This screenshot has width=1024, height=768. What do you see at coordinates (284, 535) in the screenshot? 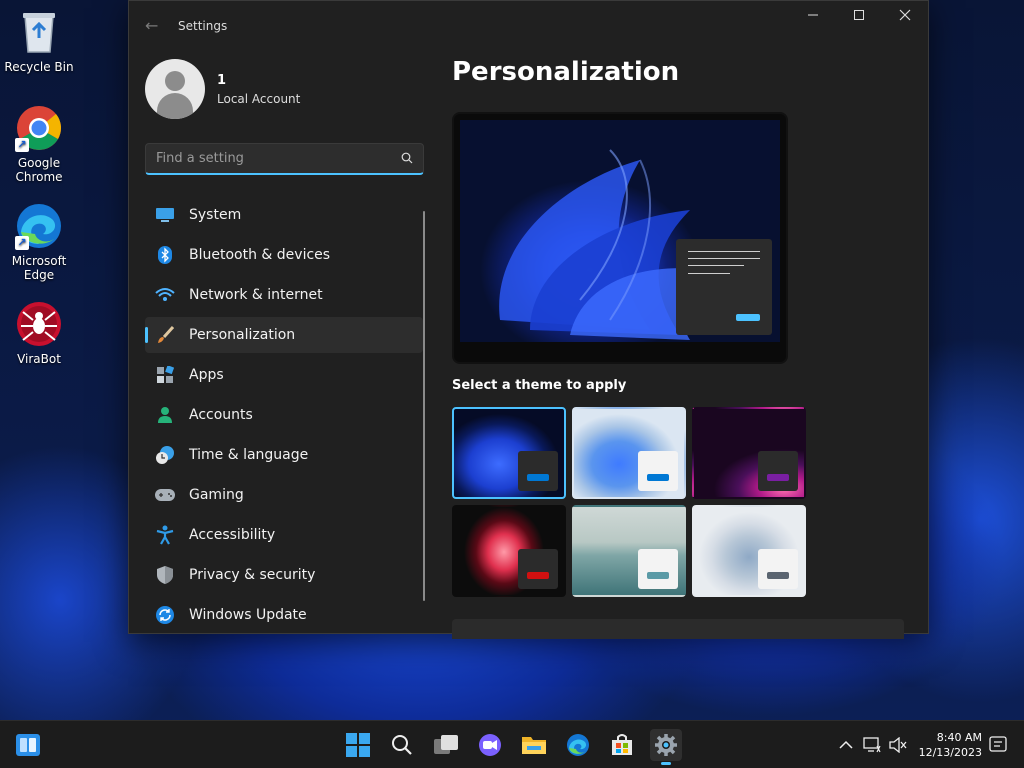
I see `nav-item-accessibility: Accessibility` at bounding box center [284, 535].